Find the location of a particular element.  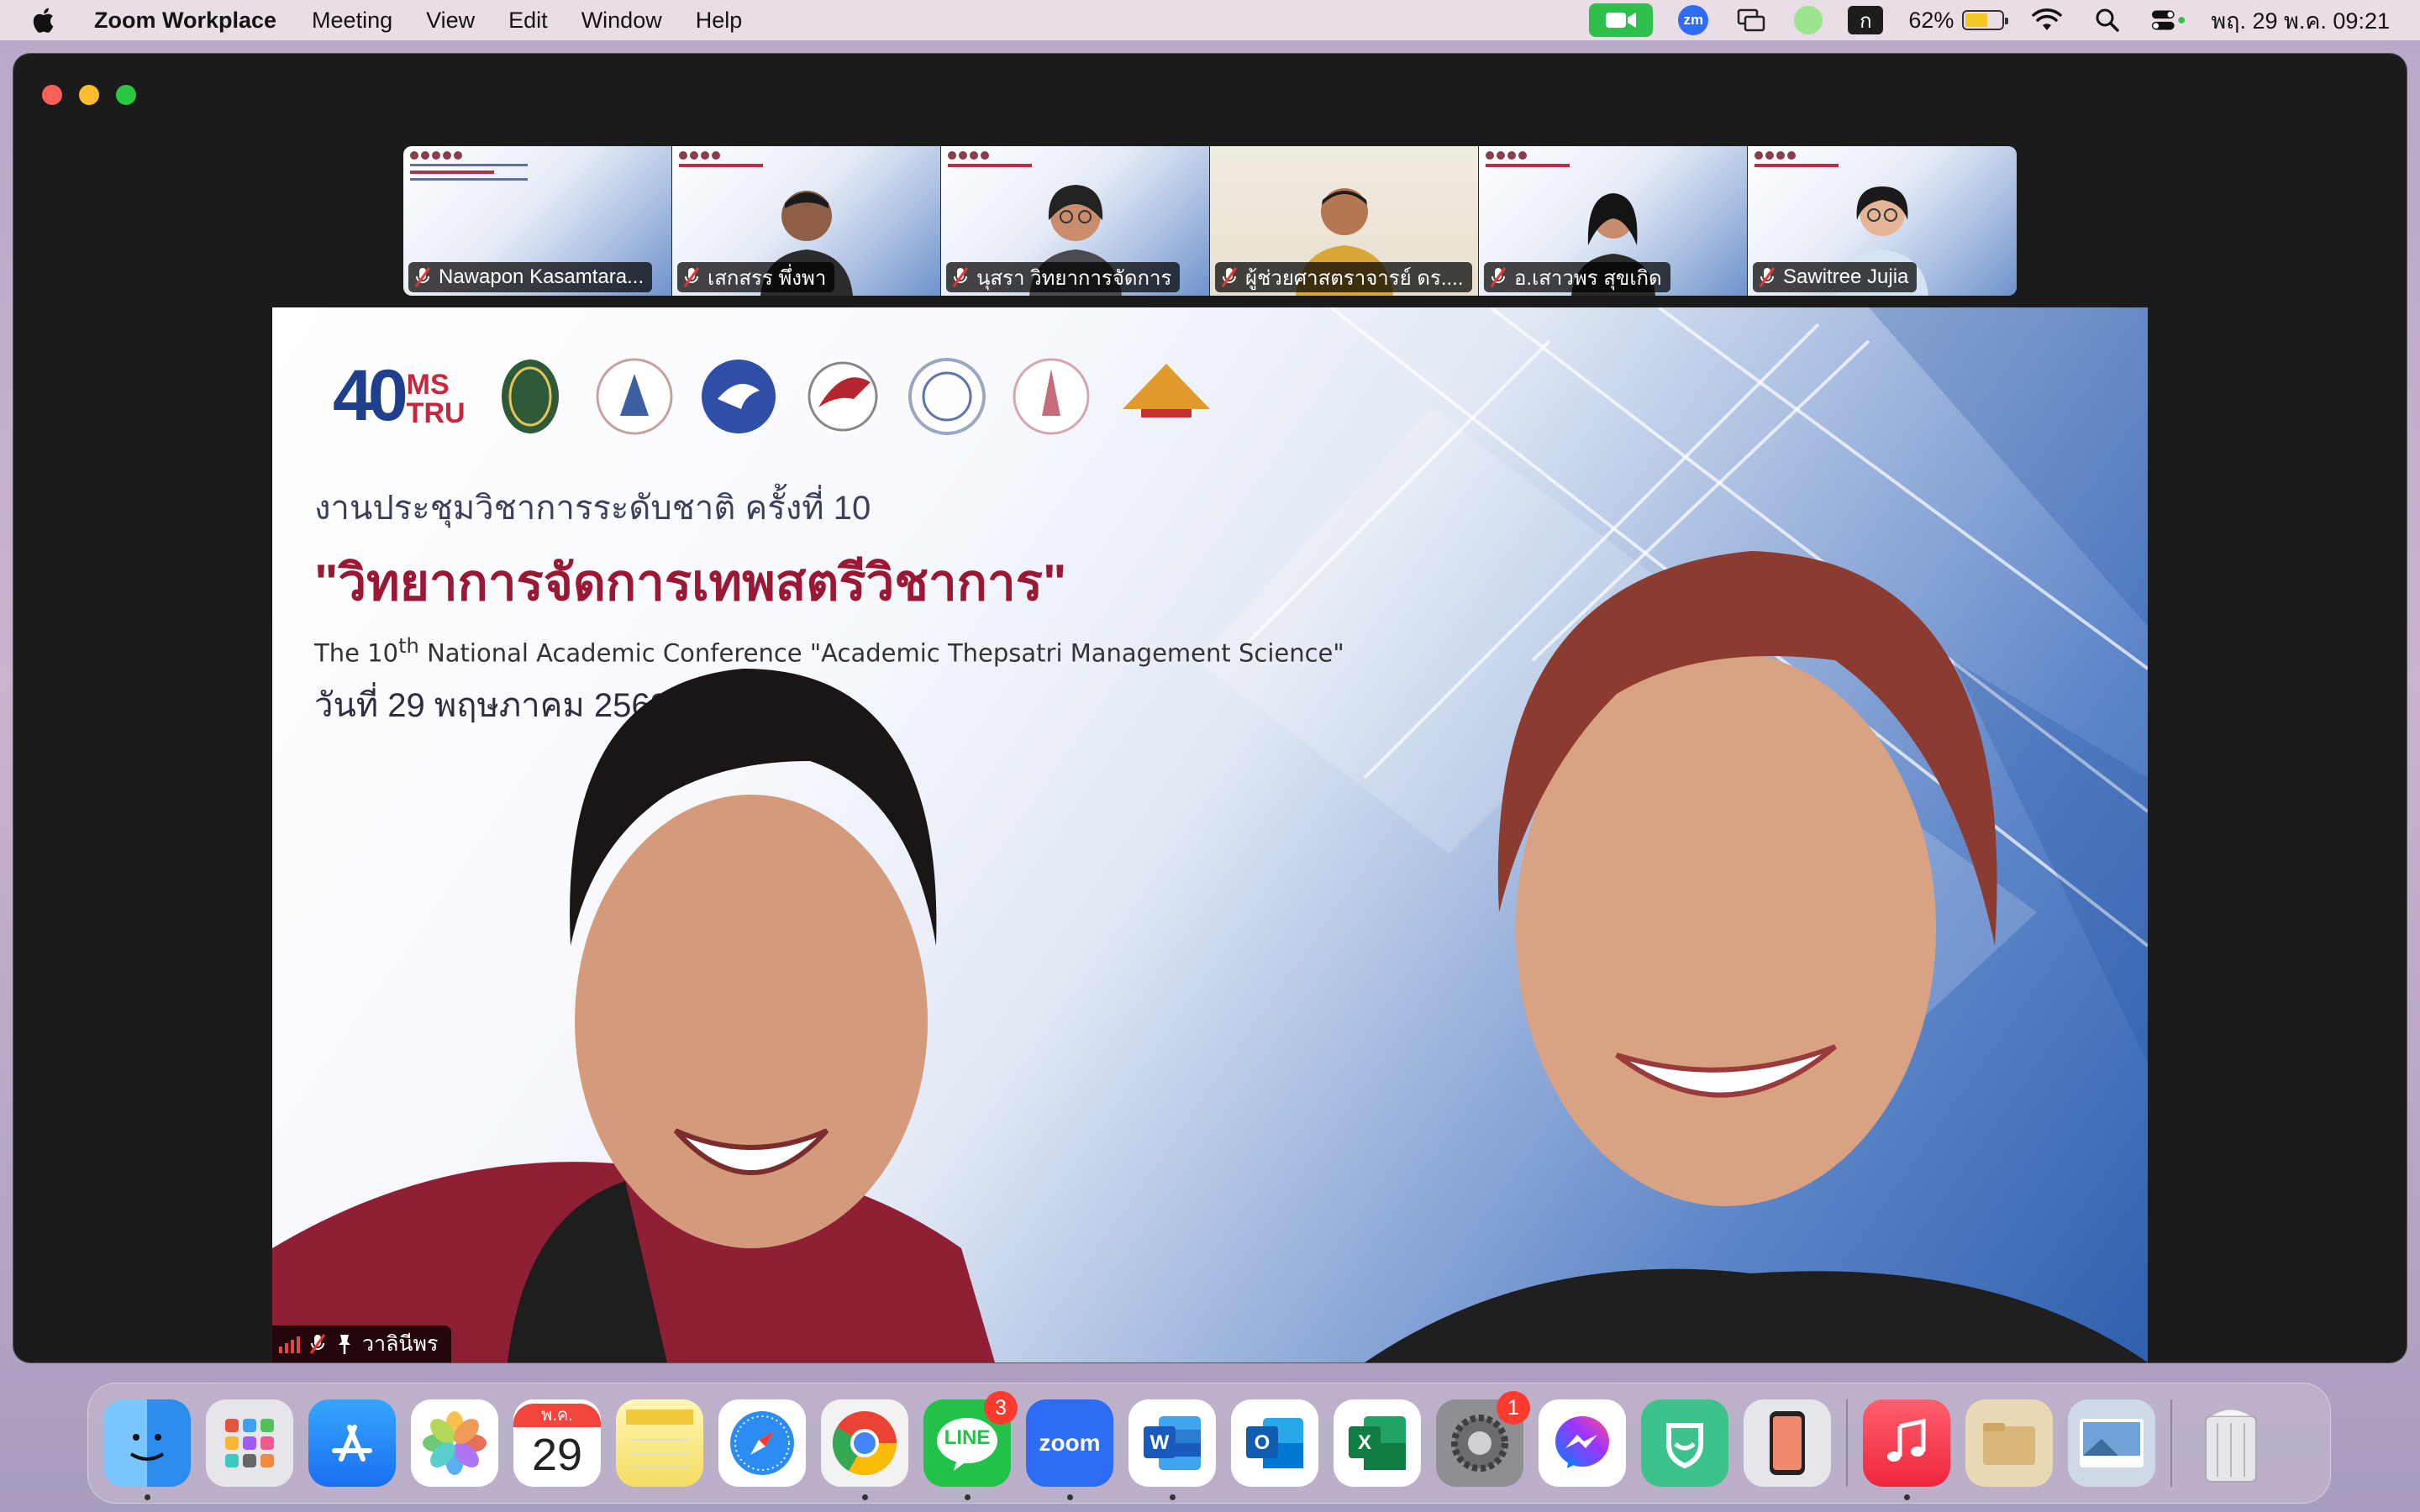

window-controls is located at coordinates (89, 95).